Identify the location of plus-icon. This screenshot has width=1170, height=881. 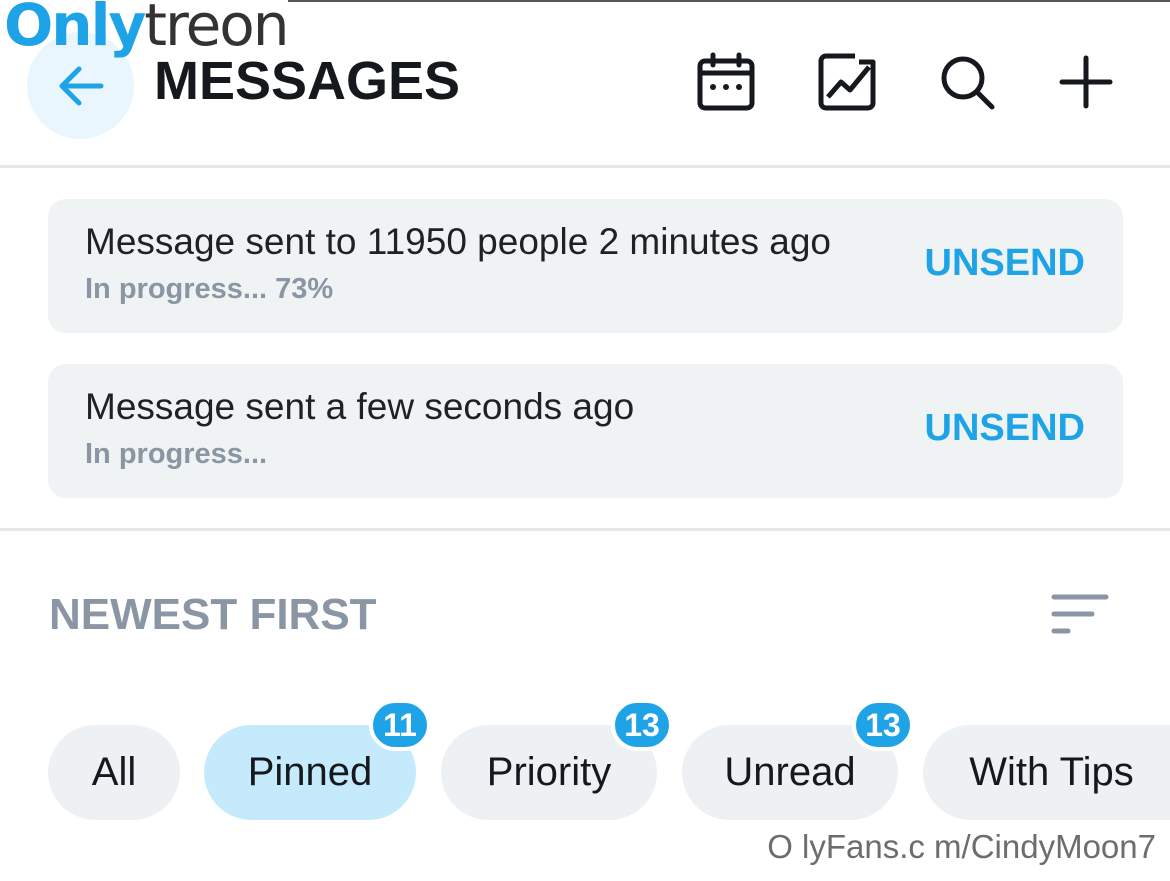
(1086, 82).